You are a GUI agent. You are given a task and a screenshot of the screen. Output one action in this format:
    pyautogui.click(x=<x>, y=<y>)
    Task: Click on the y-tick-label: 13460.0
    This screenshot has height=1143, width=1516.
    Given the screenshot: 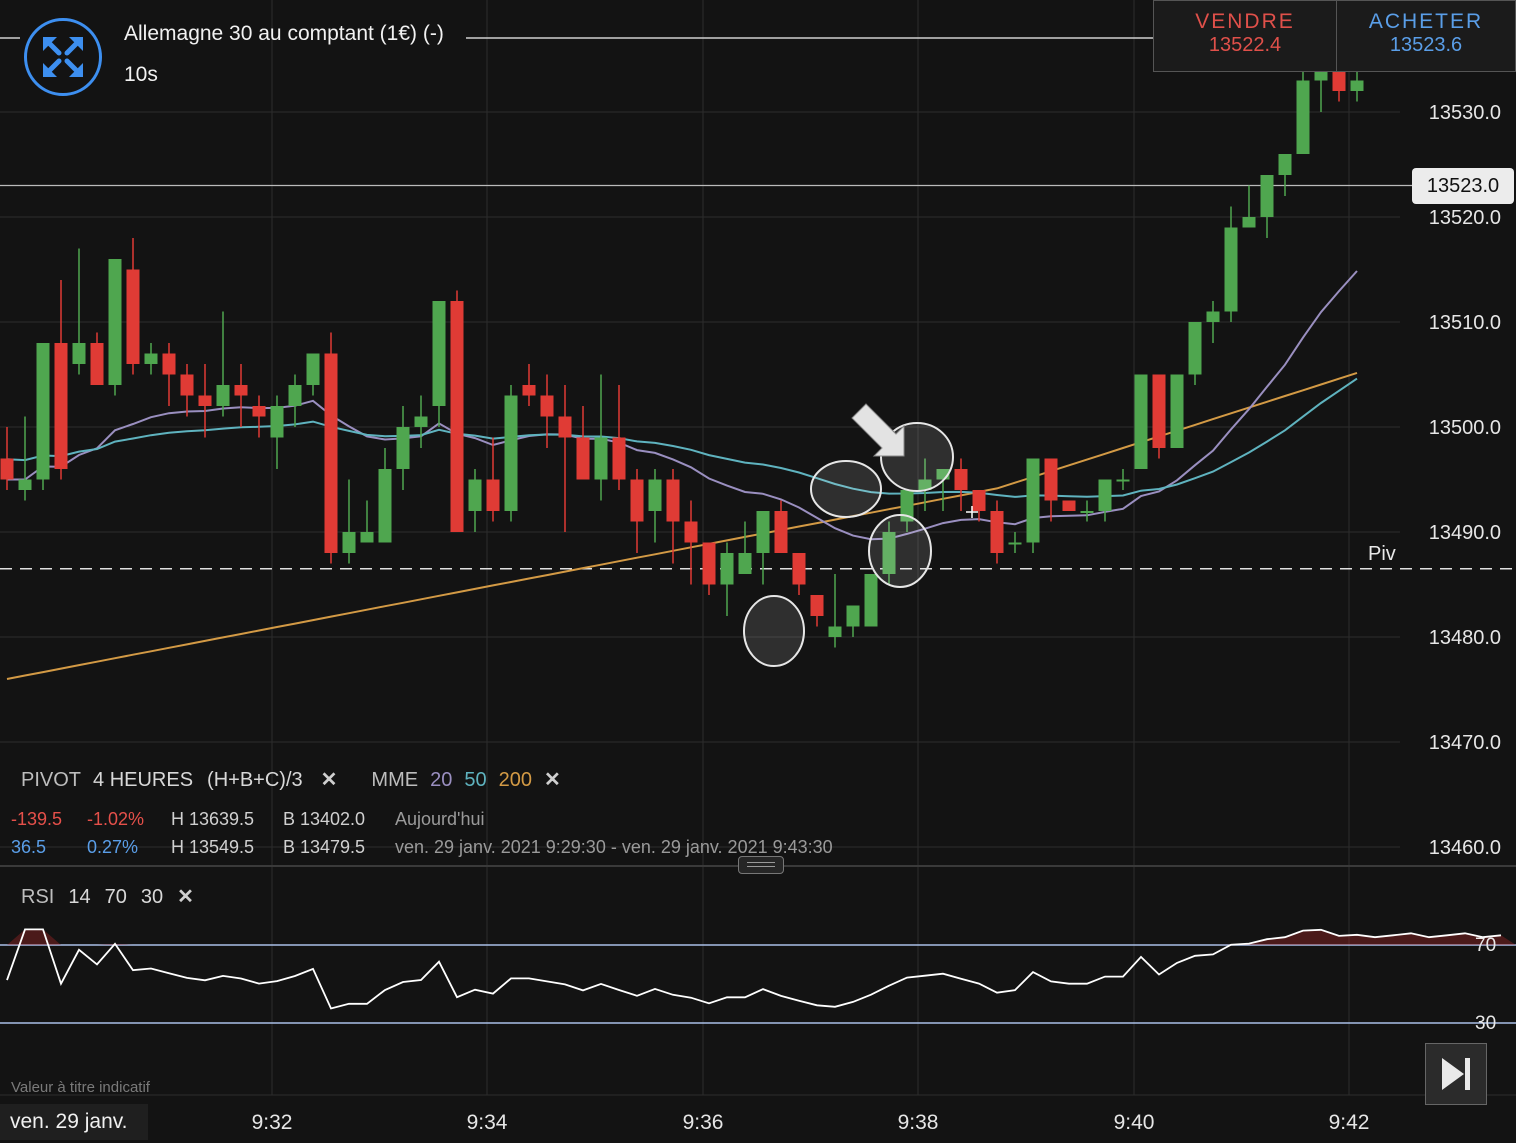 What is the action you would take?
    pyautogui.click(x=1465, y=848)
    